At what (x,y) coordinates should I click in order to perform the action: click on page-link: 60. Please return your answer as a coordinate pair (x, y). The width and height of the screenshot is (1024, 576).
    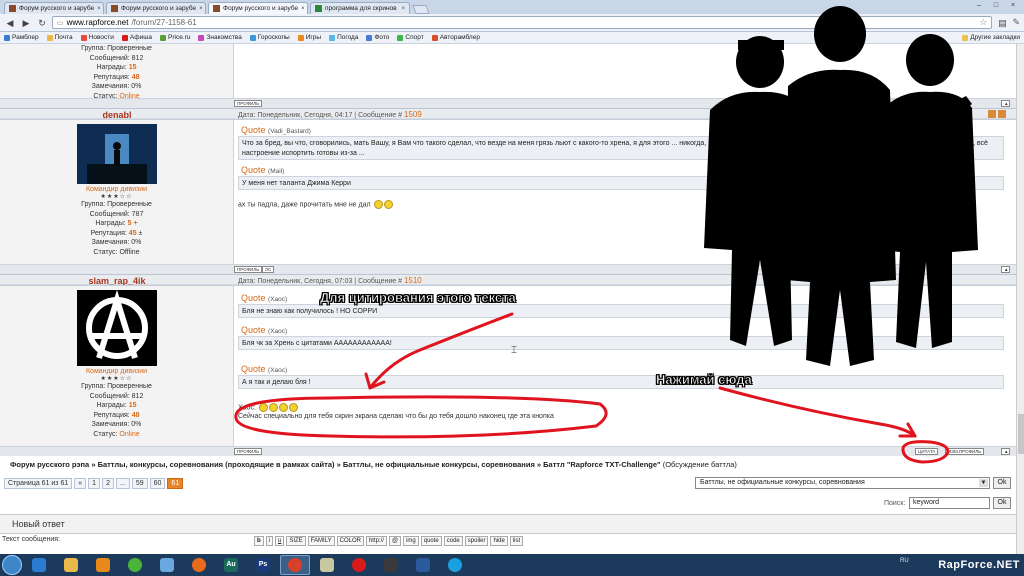
    Looking at the image, I should click on (157, 483).